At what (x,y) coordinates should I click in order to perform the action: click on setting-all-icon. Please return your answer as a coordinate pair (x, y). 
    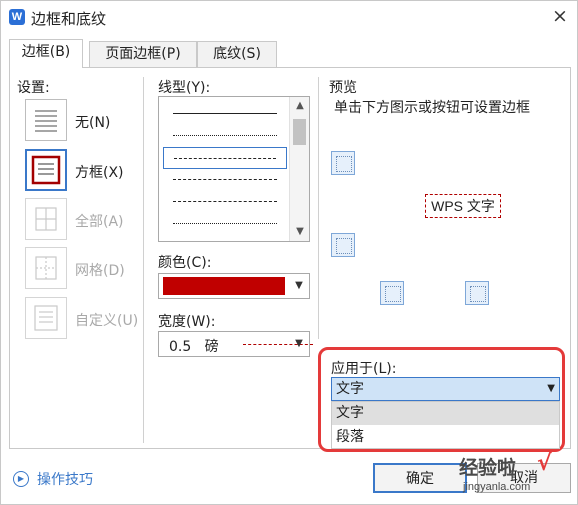
    Looking at the image, I should click on (46, 219).